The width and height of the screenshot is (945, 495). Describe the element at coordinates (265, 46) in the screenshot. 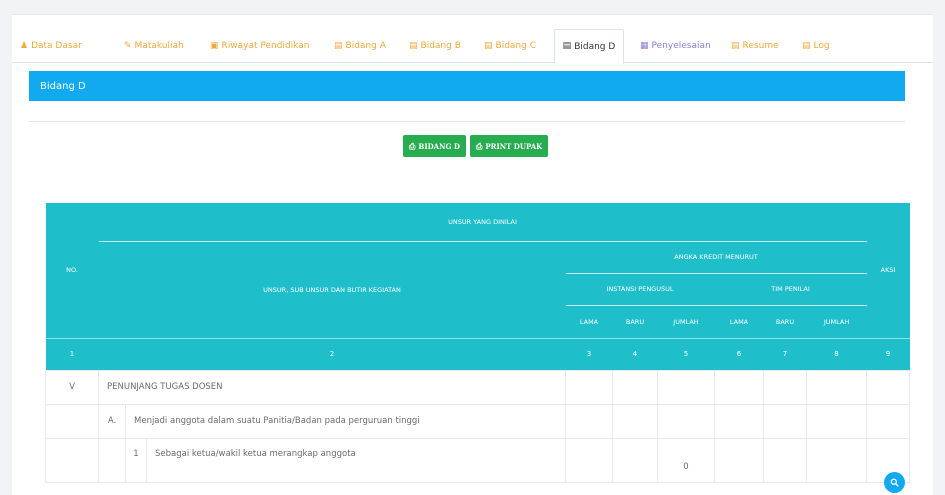

I see `tab-label: Riwayat Pendidikan` at that location.